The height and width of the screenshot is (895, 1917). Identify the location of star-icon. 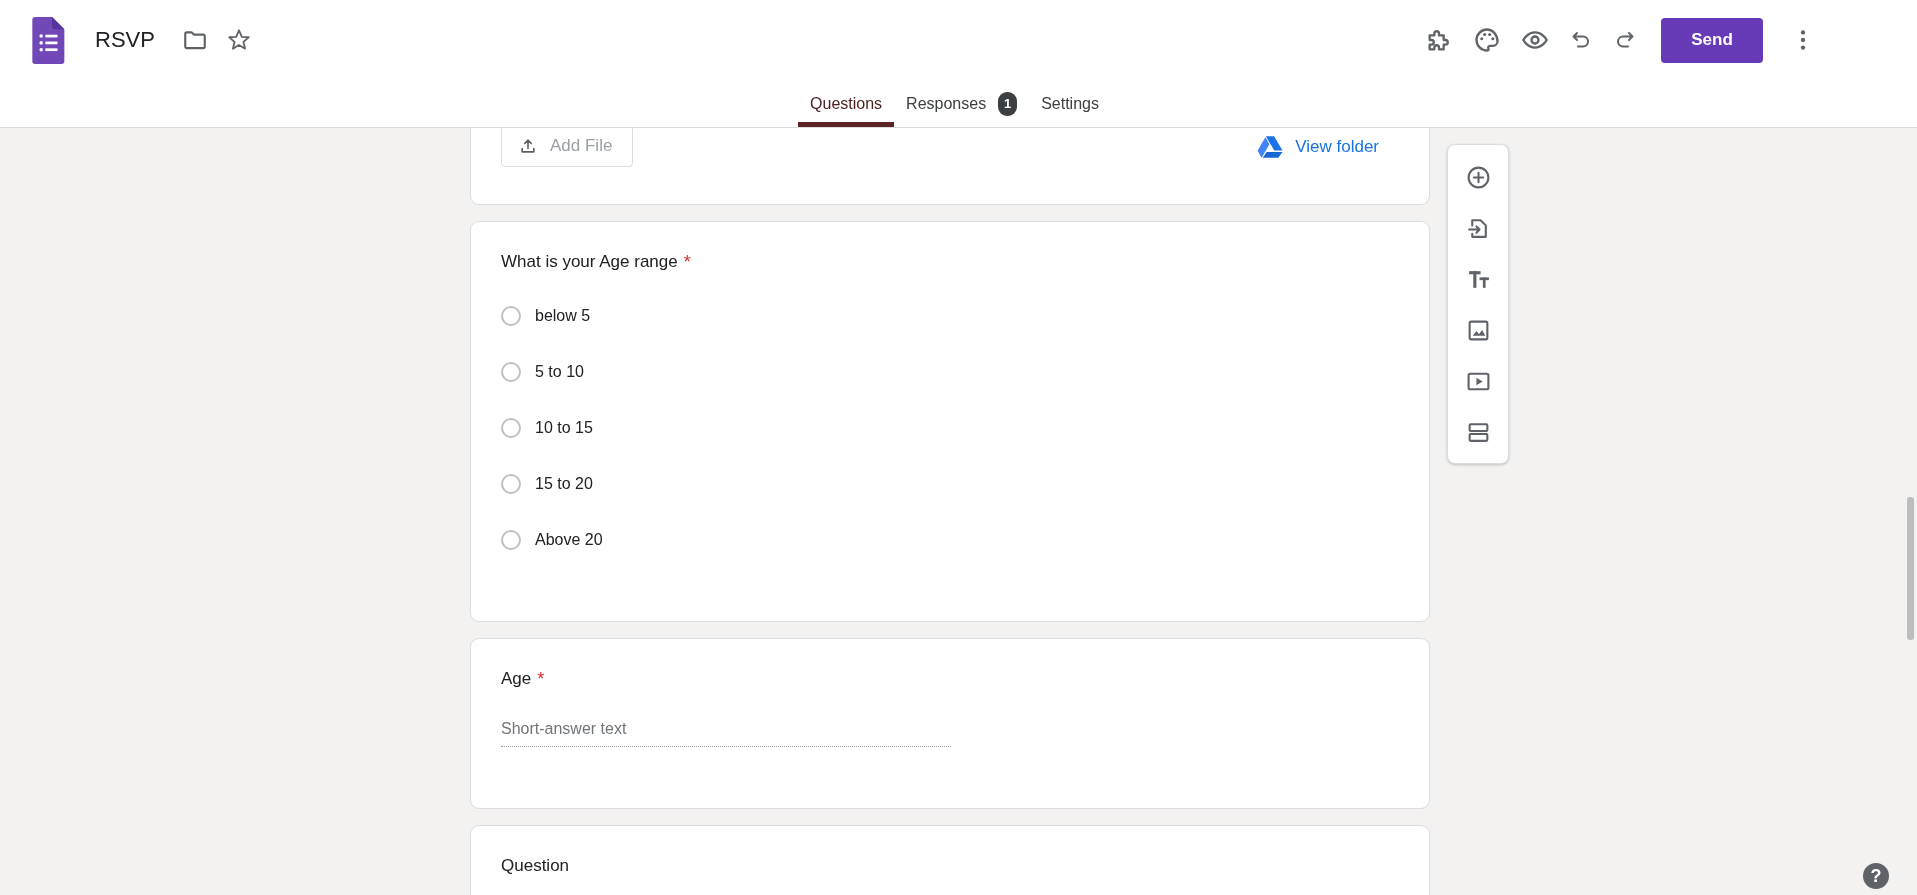
(238, 40).